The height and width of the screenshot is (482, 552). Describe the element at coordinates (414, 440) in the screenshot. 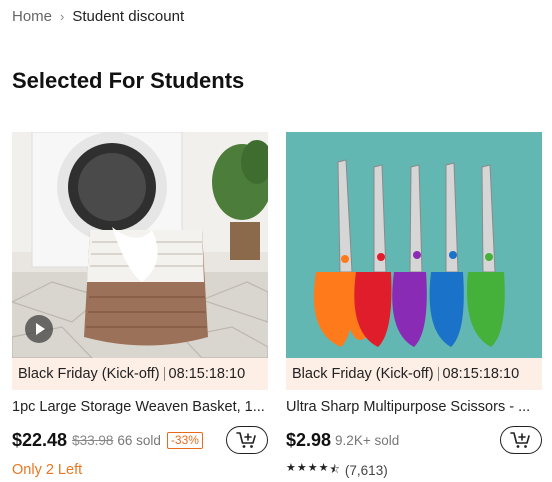

I see `price-row: $2.98 9.2K+ sold` at that location.